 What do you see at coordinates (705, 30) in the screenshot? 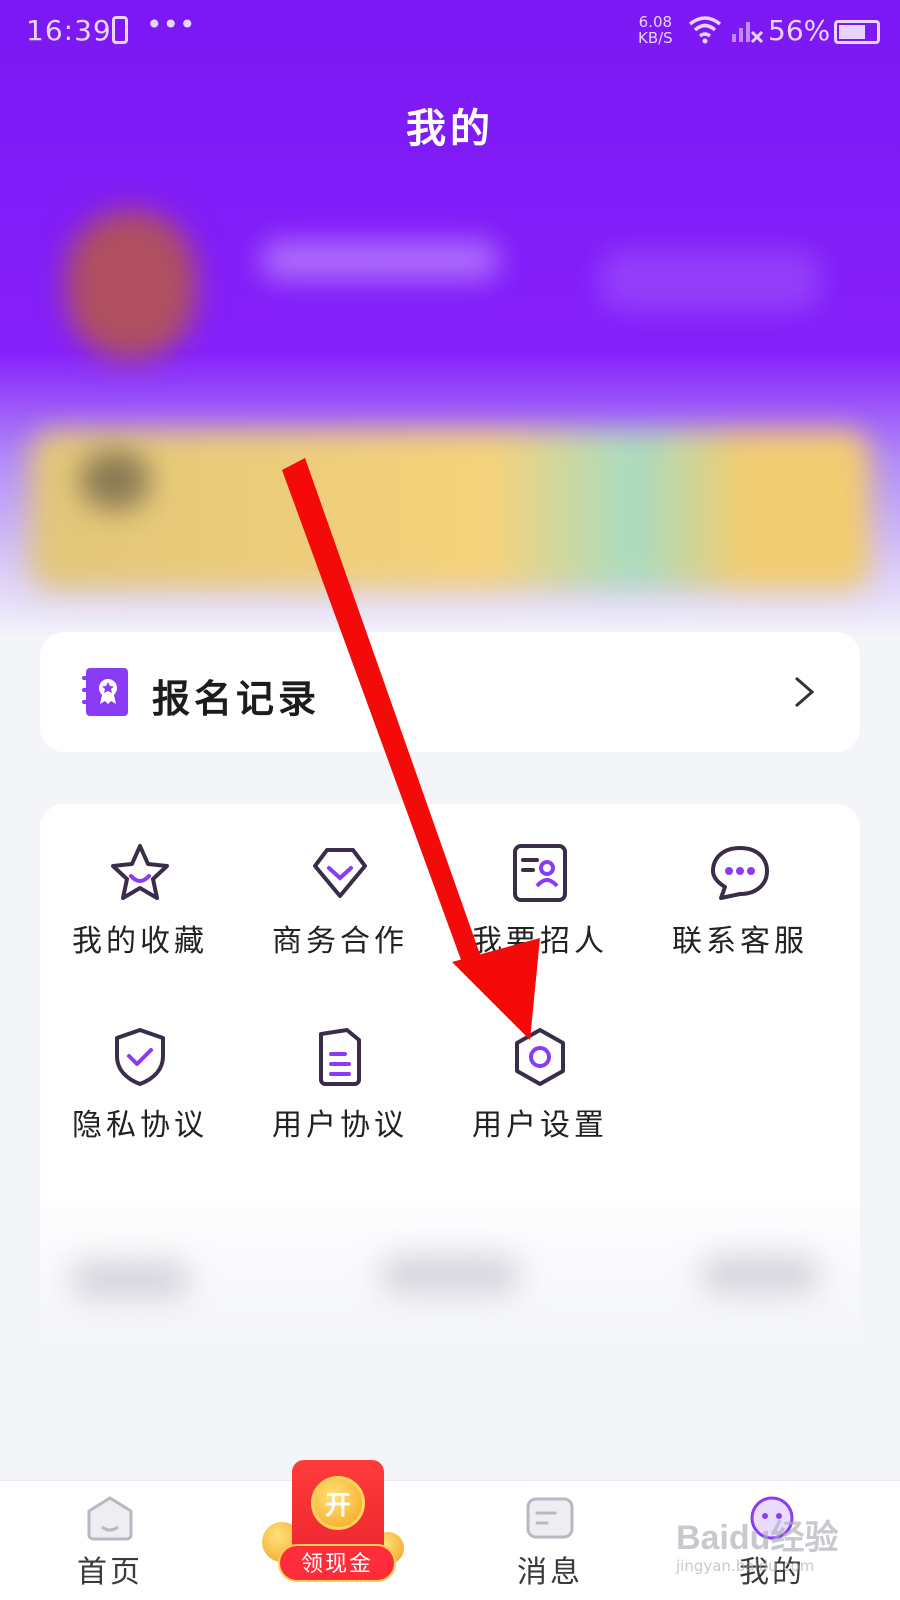
I see `wifi-icon` at bounding box center [705, 30].